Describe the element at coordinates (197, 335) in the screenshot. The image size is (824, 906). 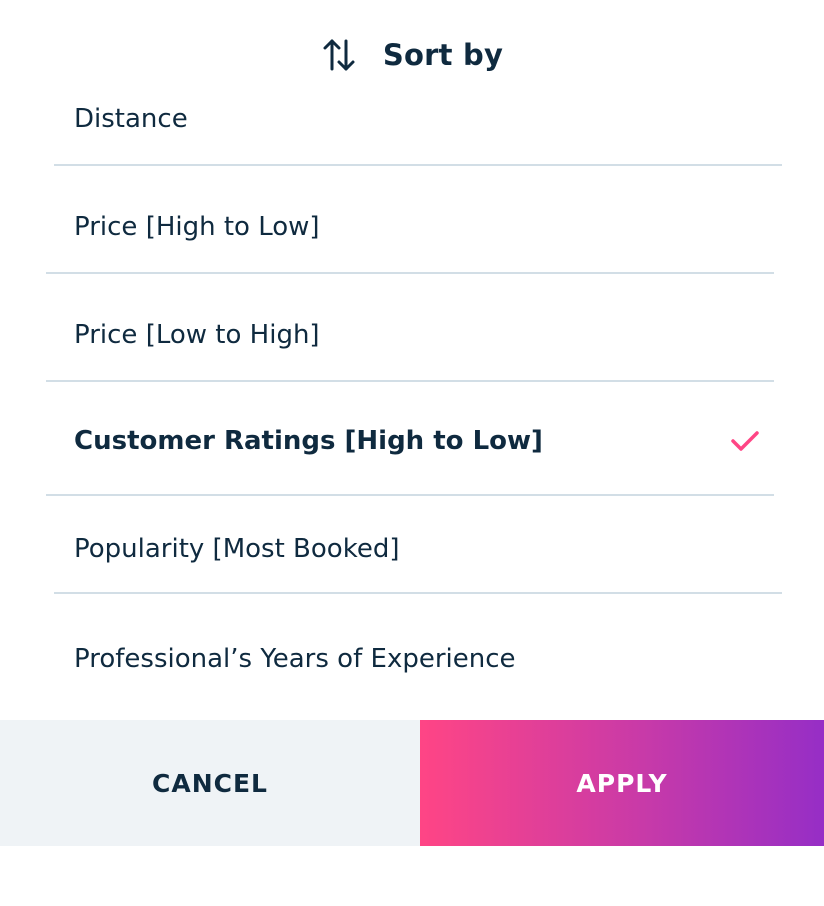
I see `sort-option-label: Price [Low to High]` at that location.